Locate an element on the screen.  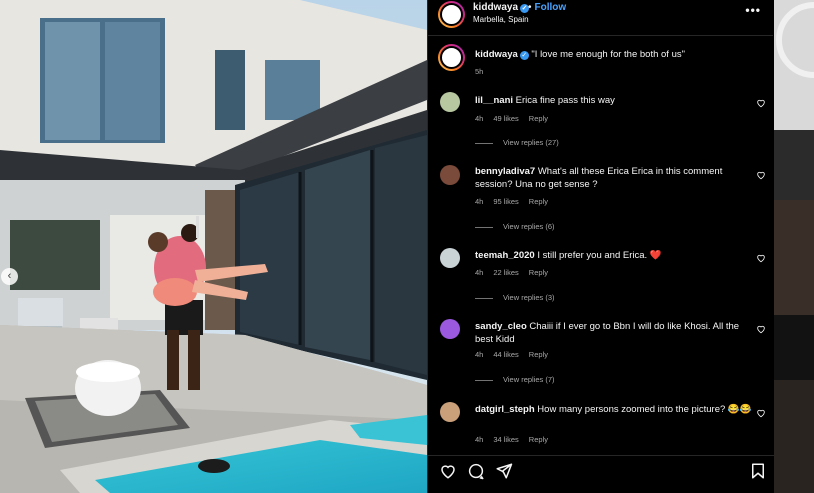
view-replies-button: View replies (6) is located at coordinates (515, 226).